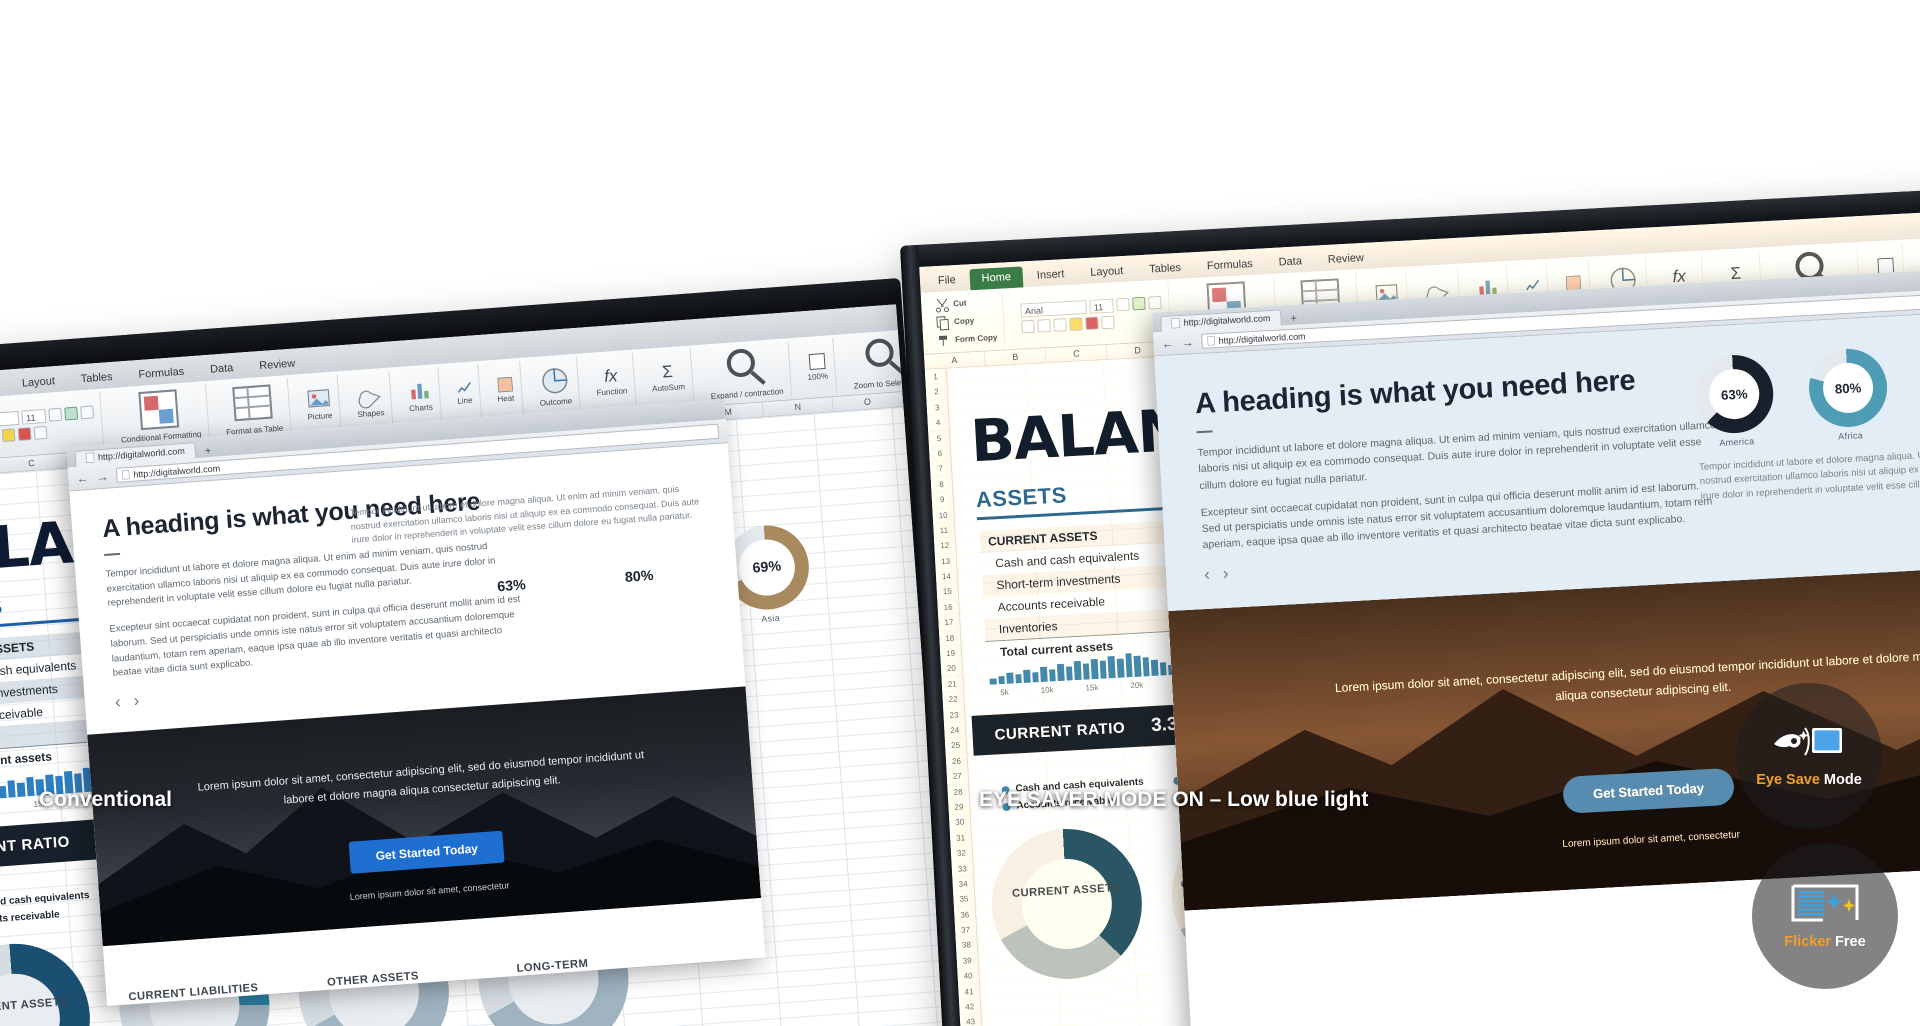  I want to click on function-group: fx Function, so click(611, 381).